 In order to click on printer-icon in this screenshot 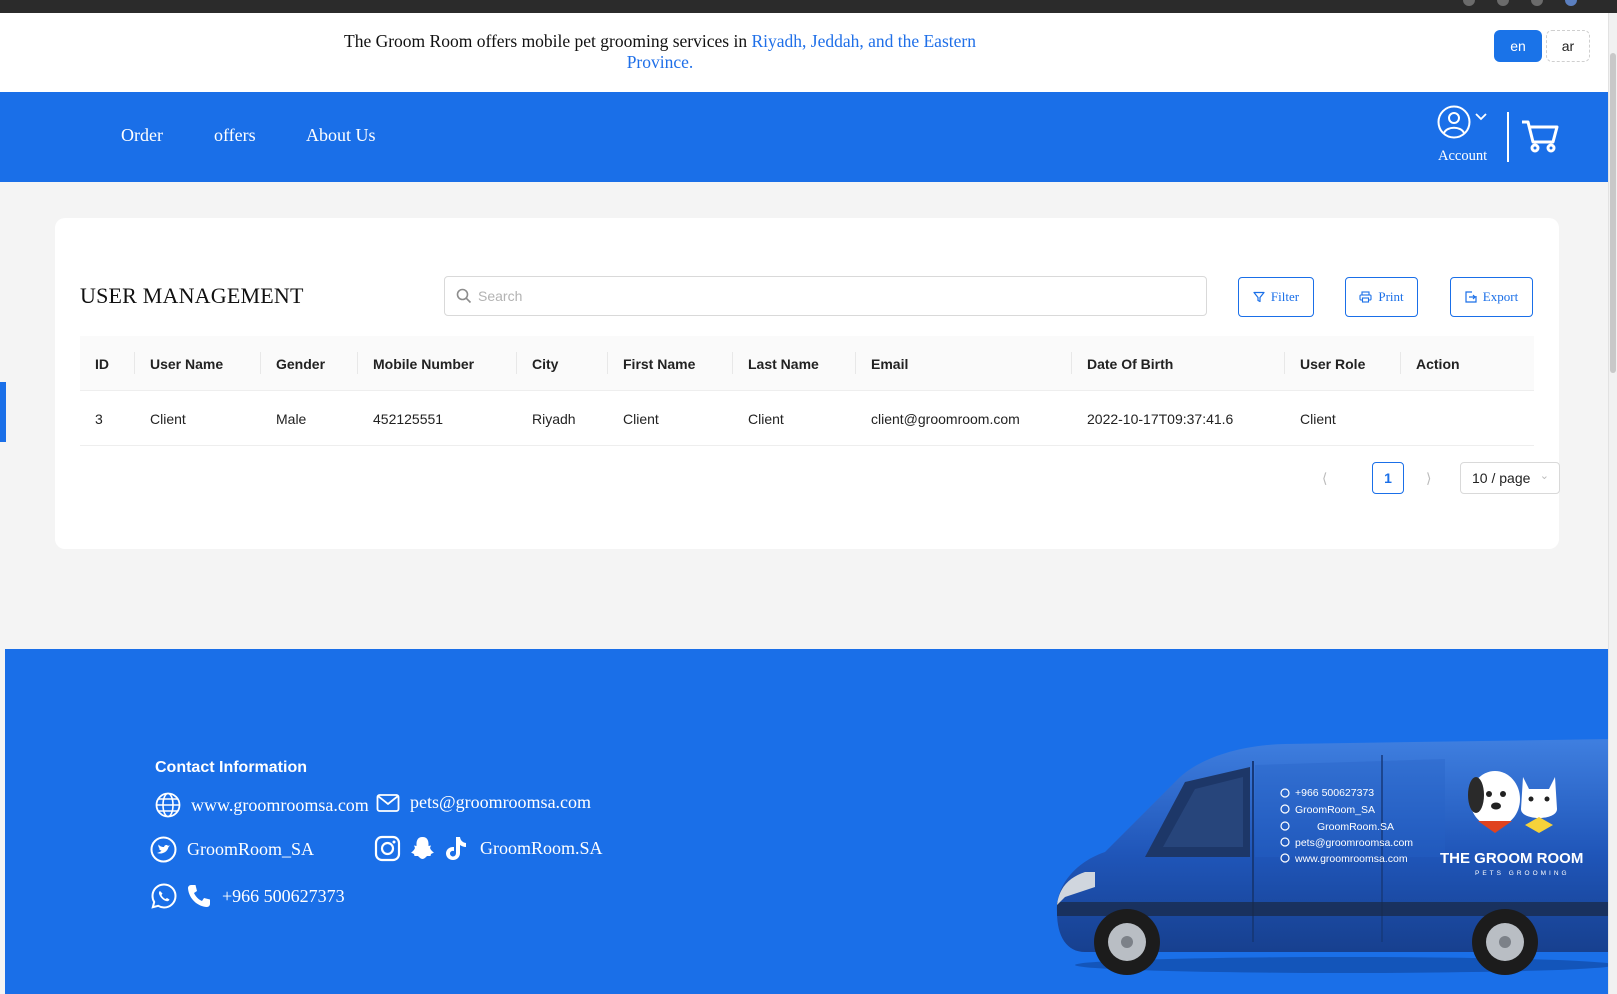, I will do `click(1365, 297)`.